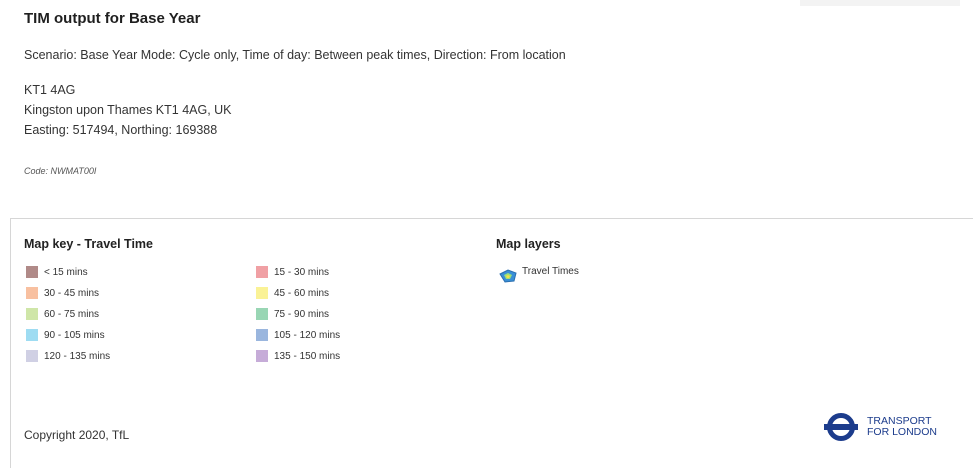  Describe the element at coordinates (550, 271) in the screenshot. I see `layer-label: Travel Times` at that location.